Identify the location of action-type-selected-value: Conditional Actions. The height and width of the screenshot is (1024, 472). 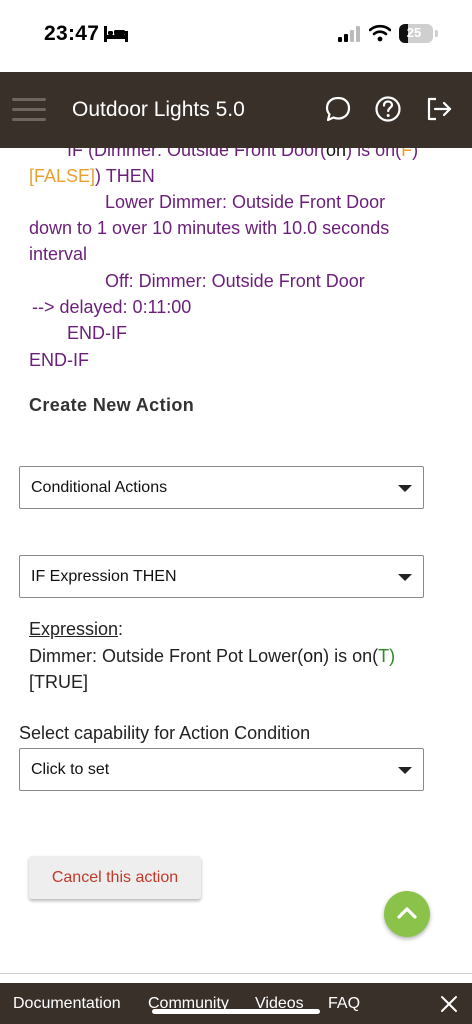
(99, 487).